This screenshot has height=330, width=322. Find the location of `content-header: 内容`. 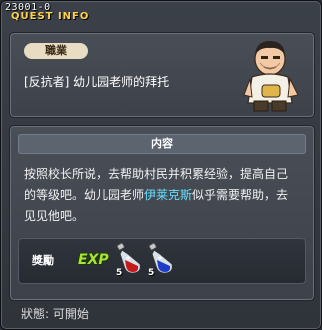

content-header: 内容 is located at coordinates (162, 144).